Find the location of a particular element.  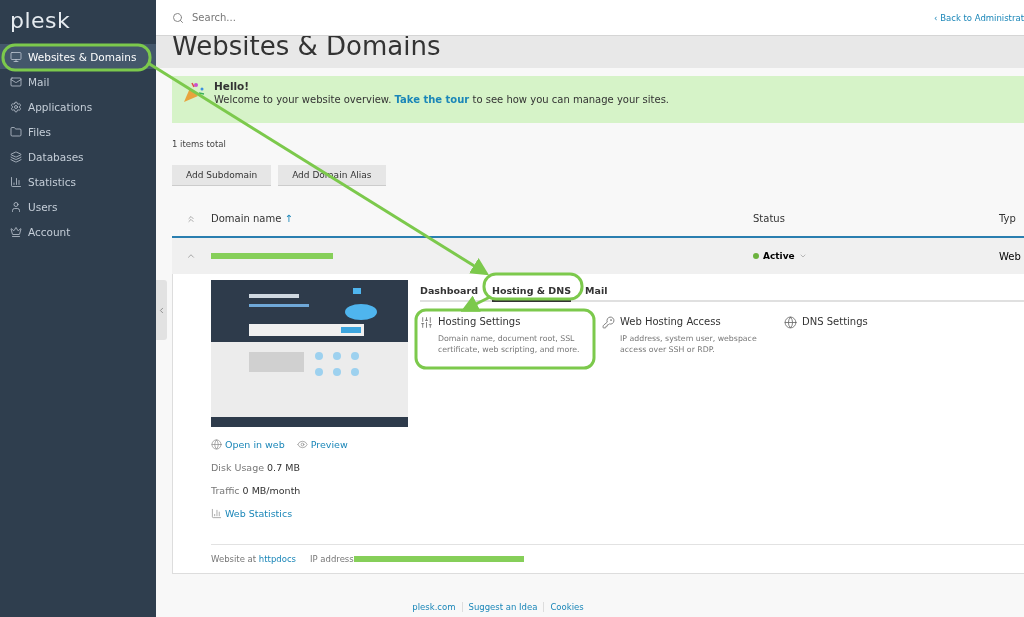

footer-link: Cookies is located at coordinates (567, 607).